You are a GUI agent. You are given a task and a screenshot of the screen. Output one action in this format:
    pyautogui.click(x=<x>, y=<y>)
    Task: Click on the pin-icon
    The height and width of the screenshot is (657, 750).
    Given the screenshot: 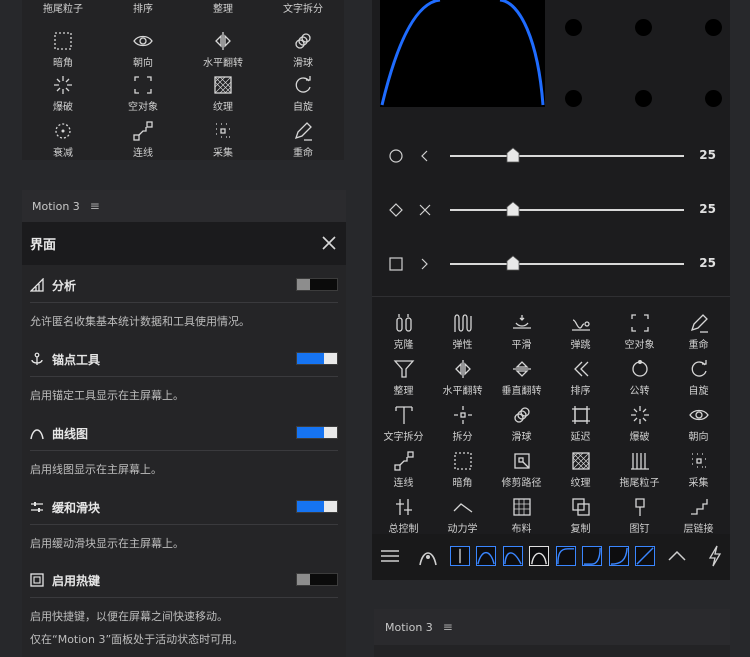 What is the action you would take?
    pyautogui.click(x=639, y=507)
    